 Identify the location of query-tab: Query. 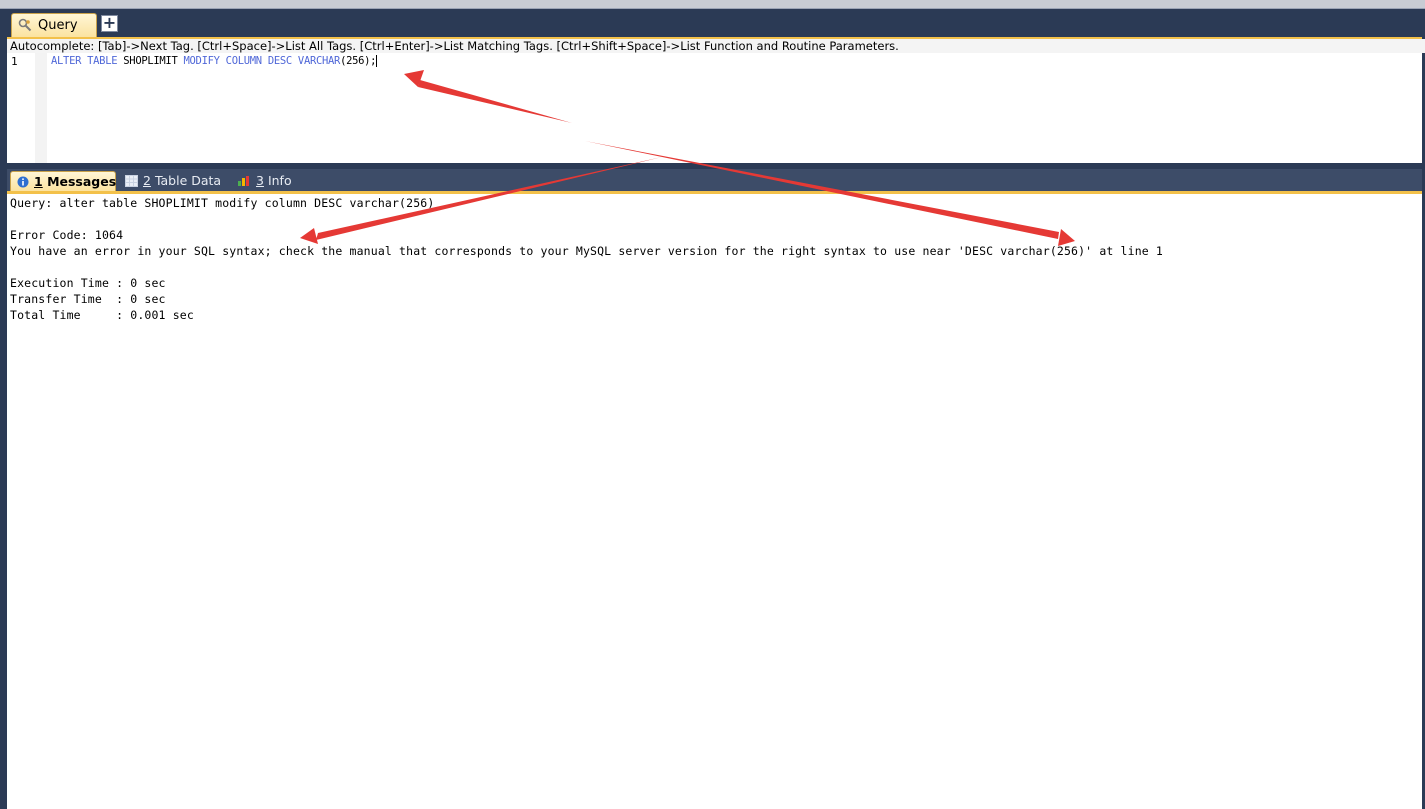
(54, 25).